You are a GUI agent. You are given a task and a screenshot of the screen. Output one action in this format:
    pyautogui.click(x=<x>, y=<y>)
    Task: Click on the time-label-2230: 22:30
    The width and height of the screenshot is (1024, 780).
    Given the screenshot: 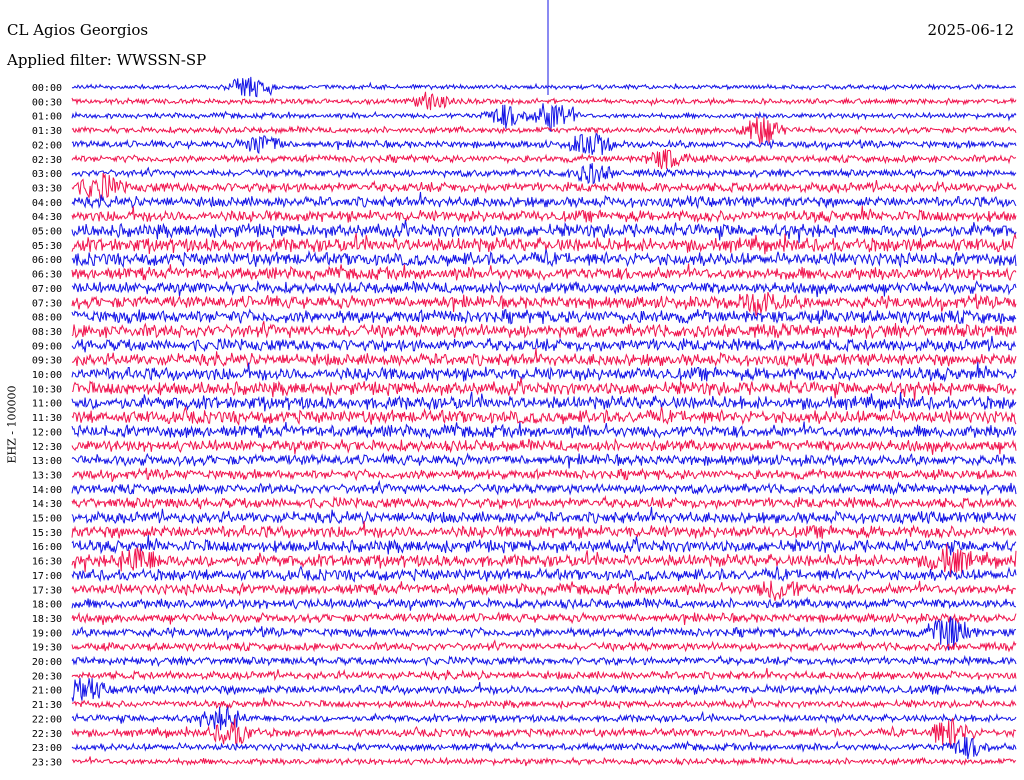 What is the action you would take?
    pyautogui.click(x=47, y=734)
    